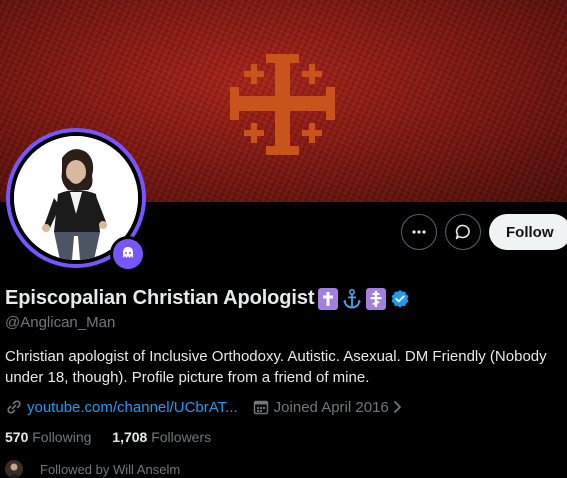 Image resolution: width=567 pixels, height=478 pixels. Describe the element at coordinates (398, 407) in the screenshot. I see `chevron-right-icon` at that location.